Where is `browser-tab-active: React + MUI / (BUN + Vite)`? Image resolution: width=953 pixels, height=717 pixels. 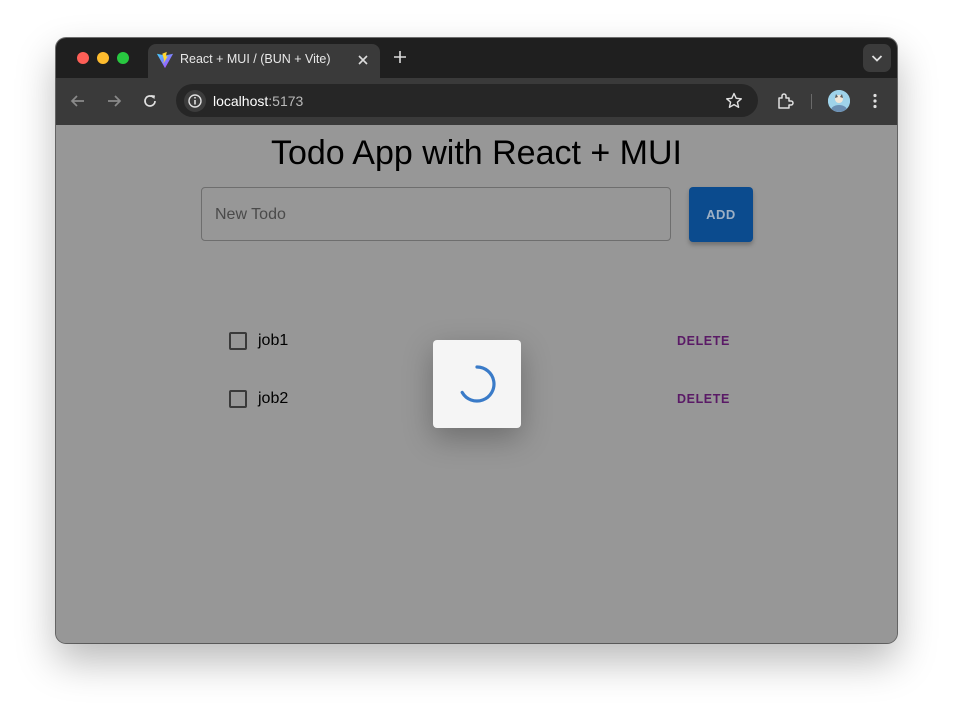 browser-tab-active: React + MUI / (BUN + Vite) is located at coordinates (264, 61).